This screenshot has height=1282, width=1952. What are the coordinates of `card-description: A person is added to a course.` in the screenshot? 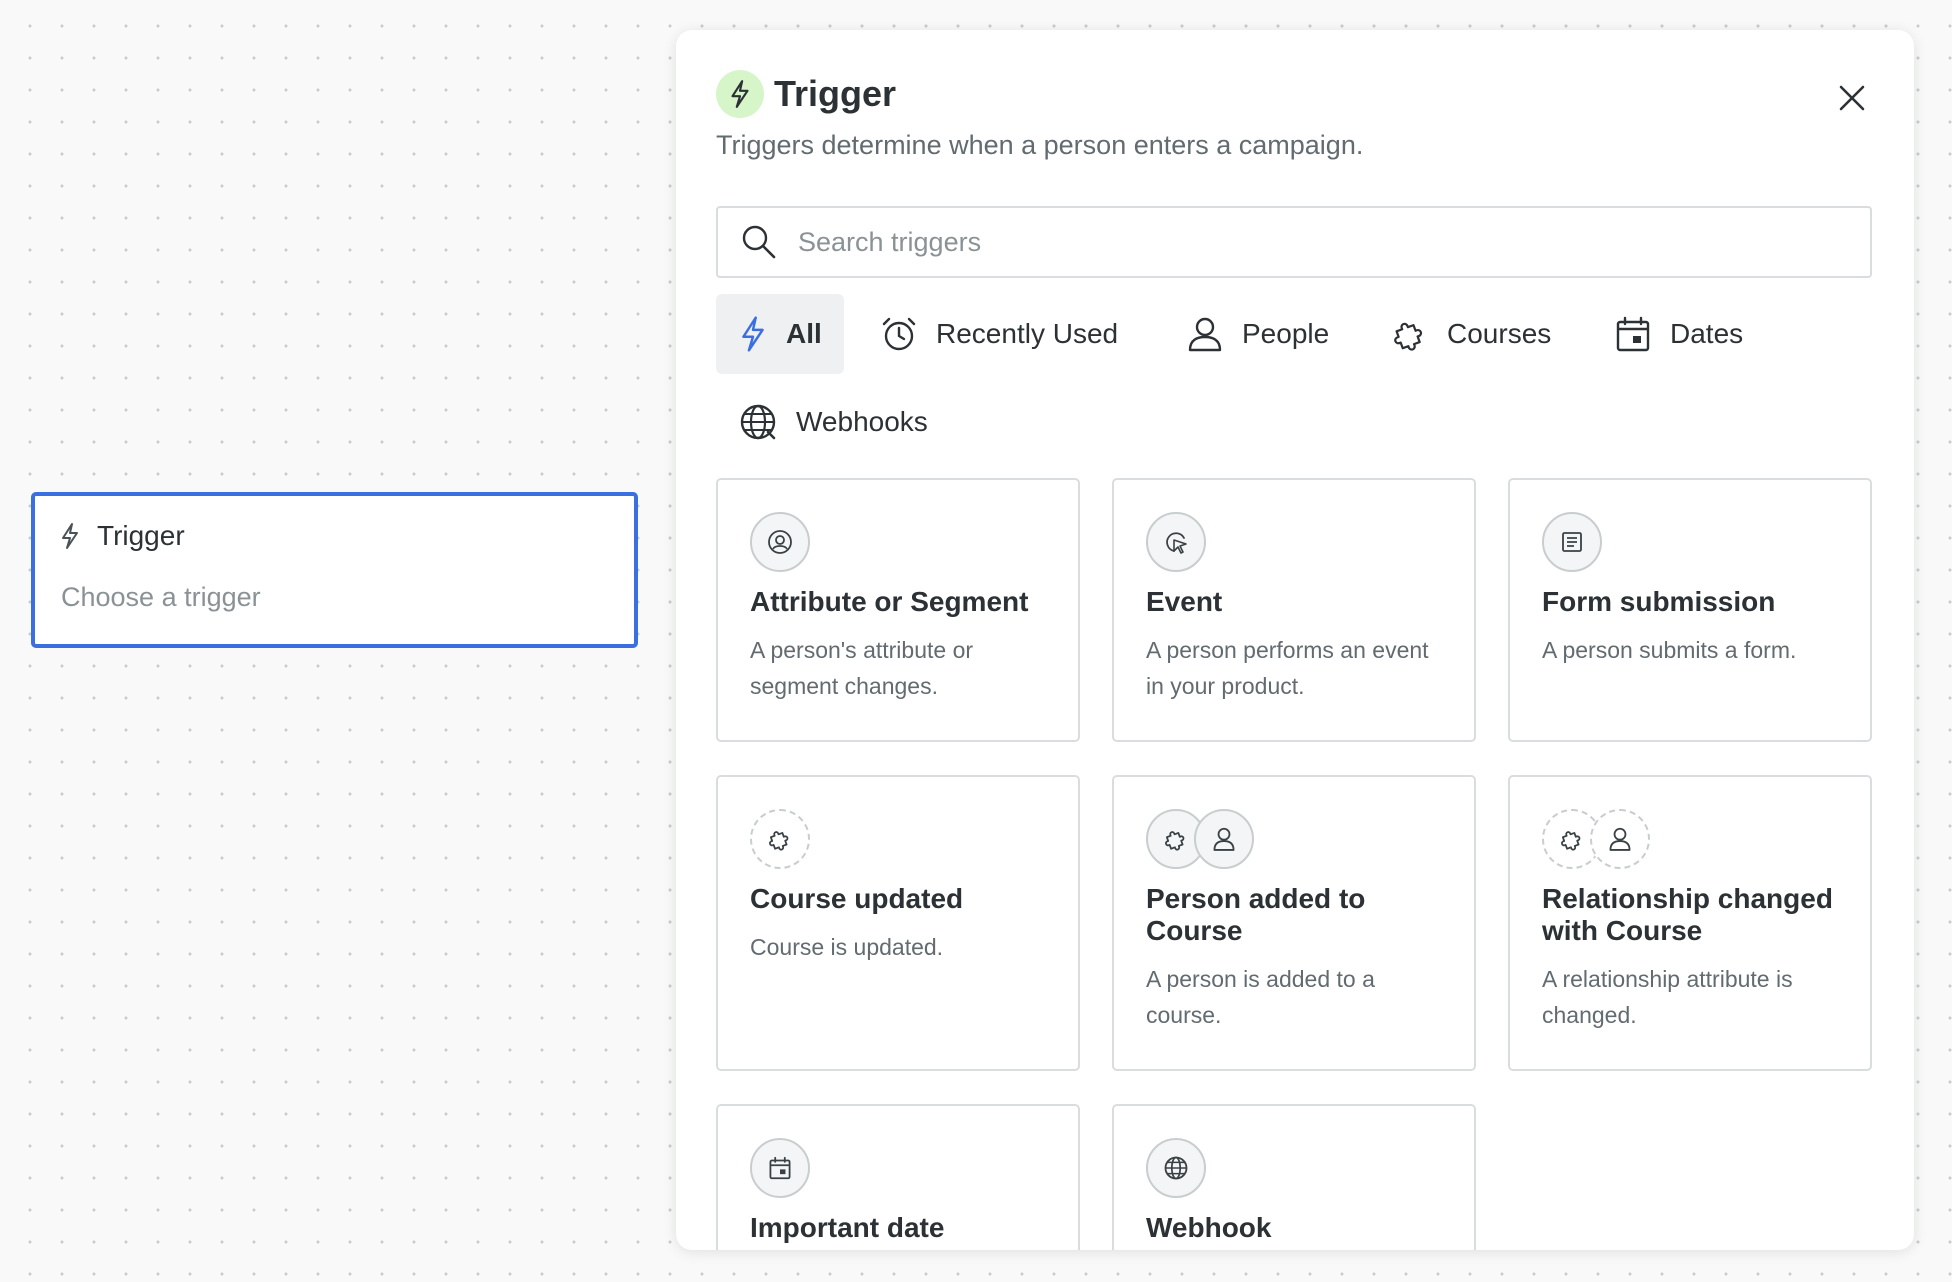 It's located at (1260, 997).